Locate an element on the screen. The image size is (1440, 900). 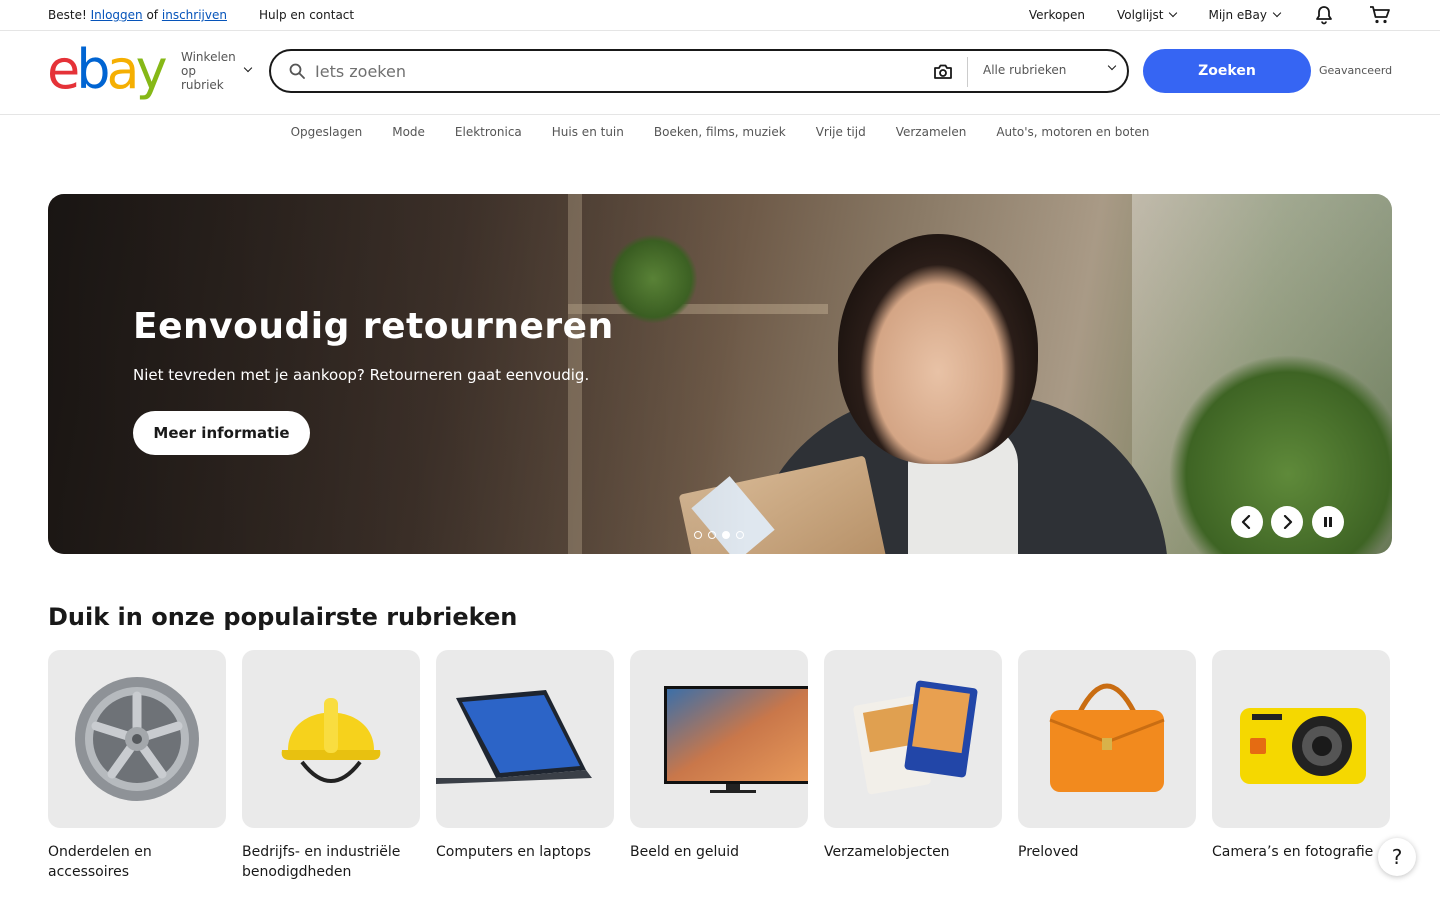
handbag-icon is located at coordinates (1107, 737).